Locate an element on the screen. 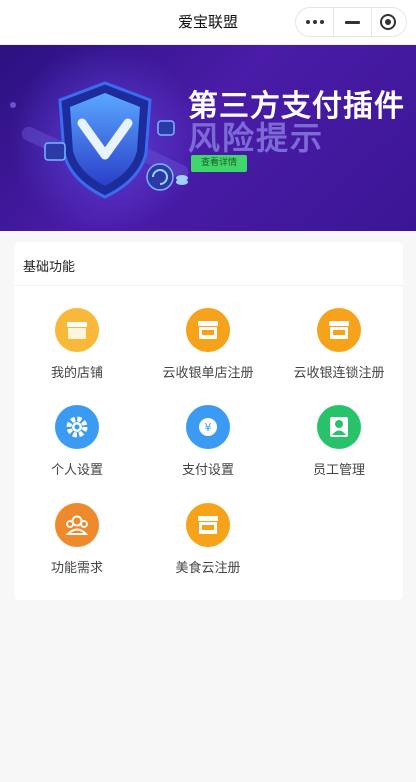  store-icon is located at coordinates (77, 330).